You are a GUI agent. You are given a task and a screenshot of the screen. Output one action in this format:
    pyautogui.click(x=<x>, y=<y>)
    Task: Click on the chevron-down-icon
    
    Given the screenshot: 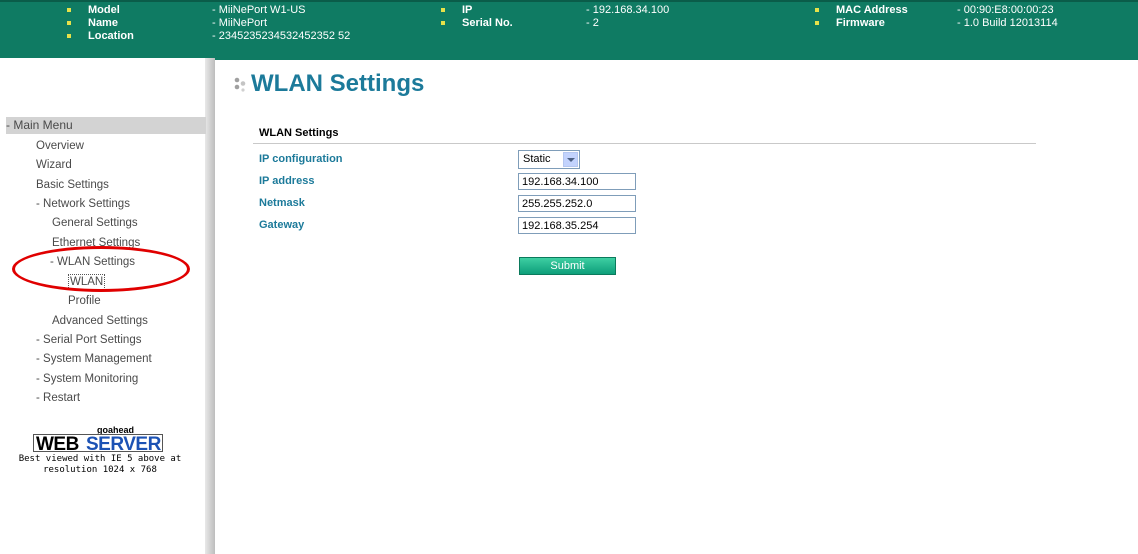 What is the action you would take?
    pyautogui.click(x=570, y=159)
    